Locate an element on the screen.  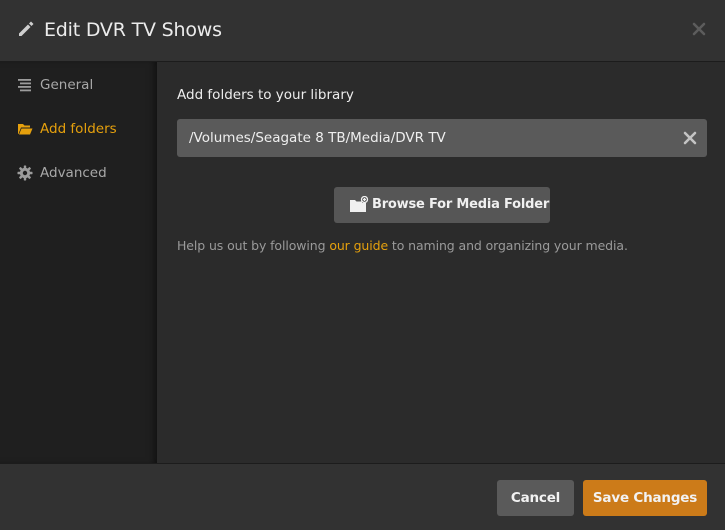
browse-button-label: Browse For Media Folder is located at coordinates (461, 204).